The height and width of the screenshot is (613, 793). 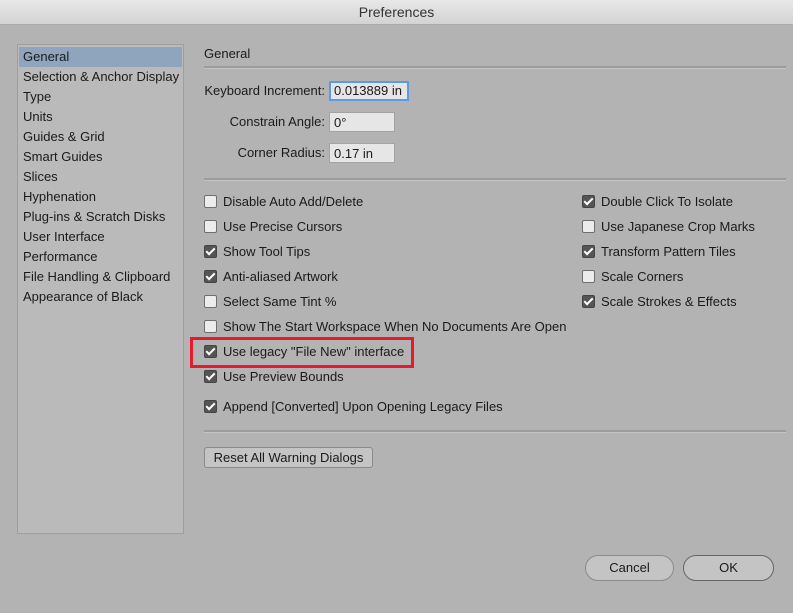 What do you see at coordinates (668, 251) in the screenshot?
I see `checkbox-label: Transform Pattern Tiles` at bounding box center [668, 251].